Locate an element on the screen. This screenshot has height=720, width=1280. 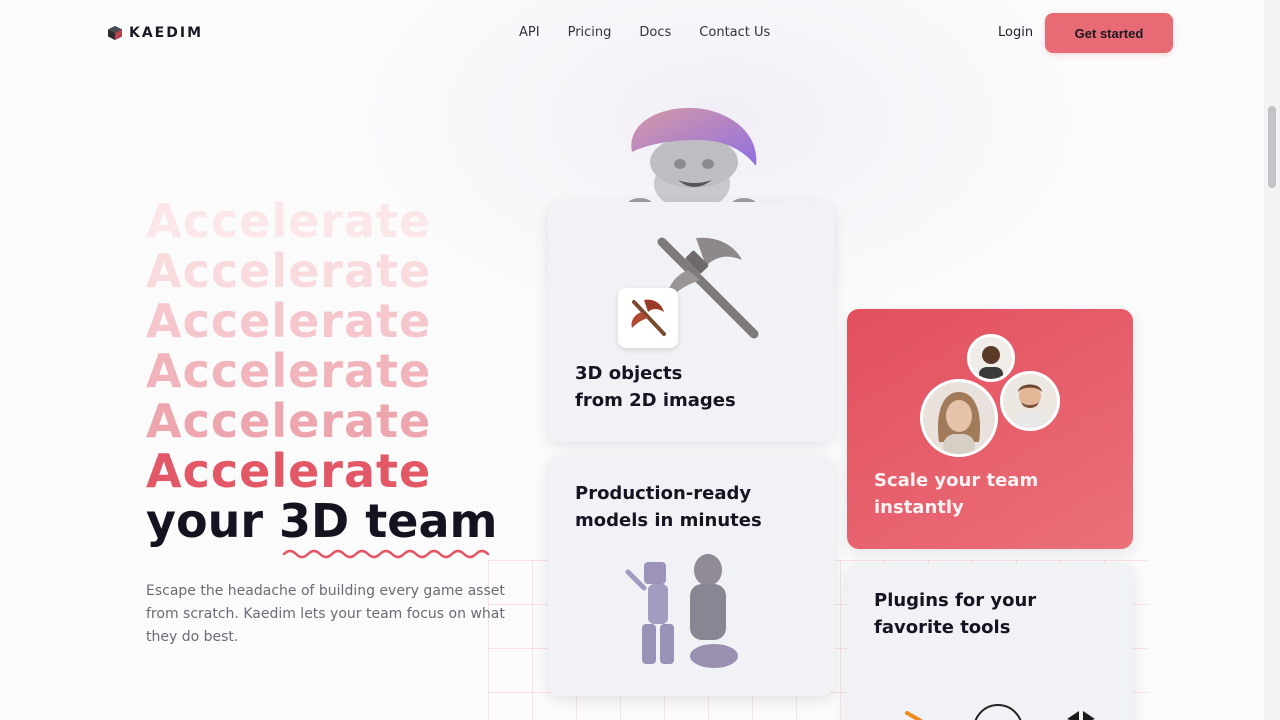
card-scale-team: Scale your team instantly is located at coordinates (990, 429).